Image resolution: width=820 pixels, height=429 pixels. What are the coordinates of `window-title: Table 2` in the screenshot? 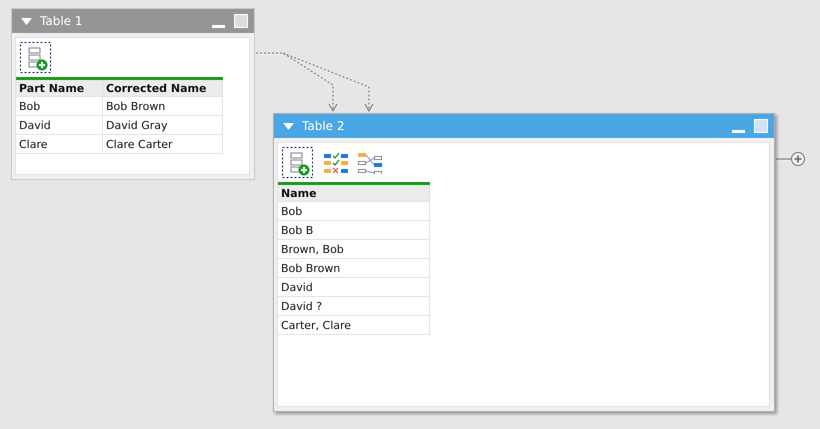 It's located at (324, 126).